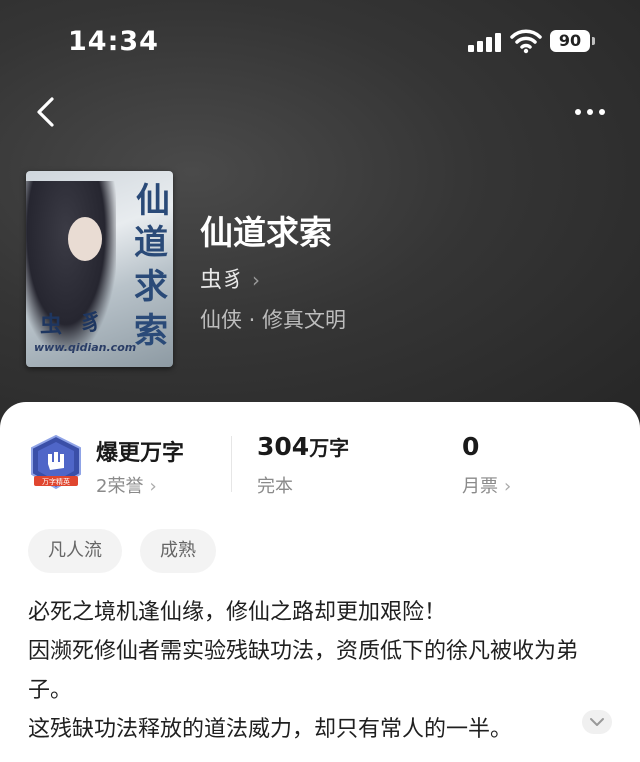 The image size is (640, 762). What do you see at coordinates (113, 41) in the screenshot?
I see `status-time: 14:34` at bounding box center [113, 41].